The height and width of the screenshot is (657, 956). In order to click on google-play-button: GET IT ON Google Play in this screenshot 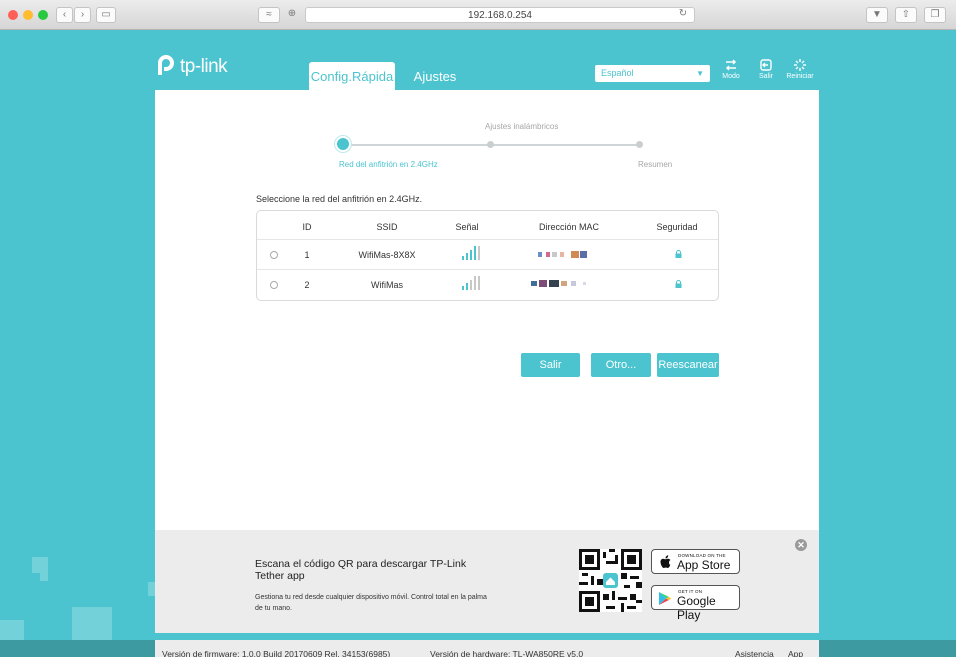, I will do `click(695, 603)`.